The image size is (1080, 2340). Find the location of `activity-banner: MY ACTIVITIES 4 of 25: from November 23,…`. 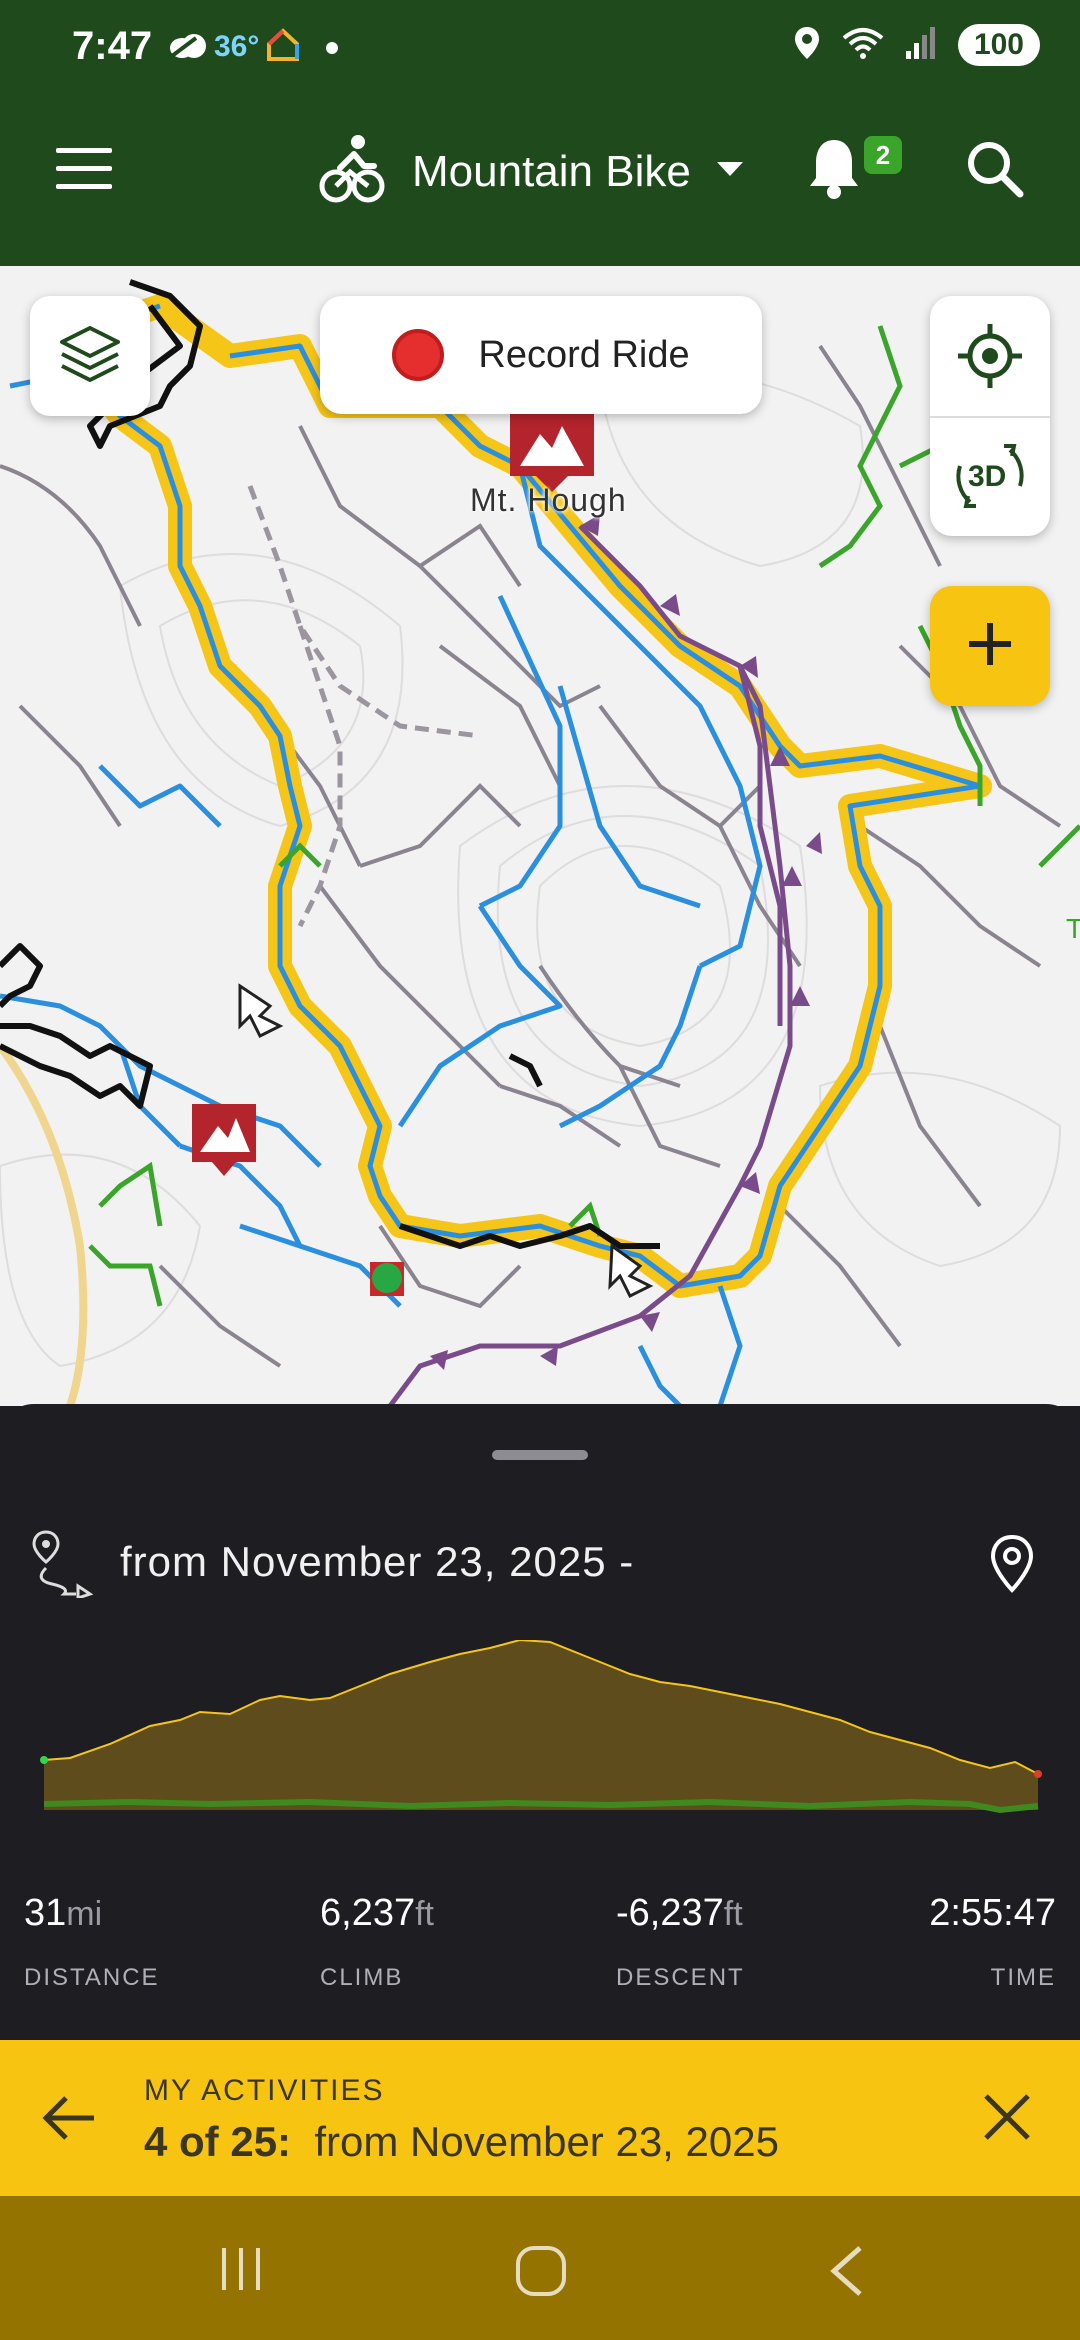

activity-banner: MY ACTIVITIES 4 of 25: from November 23,… is located at coordinates (540, 2118).